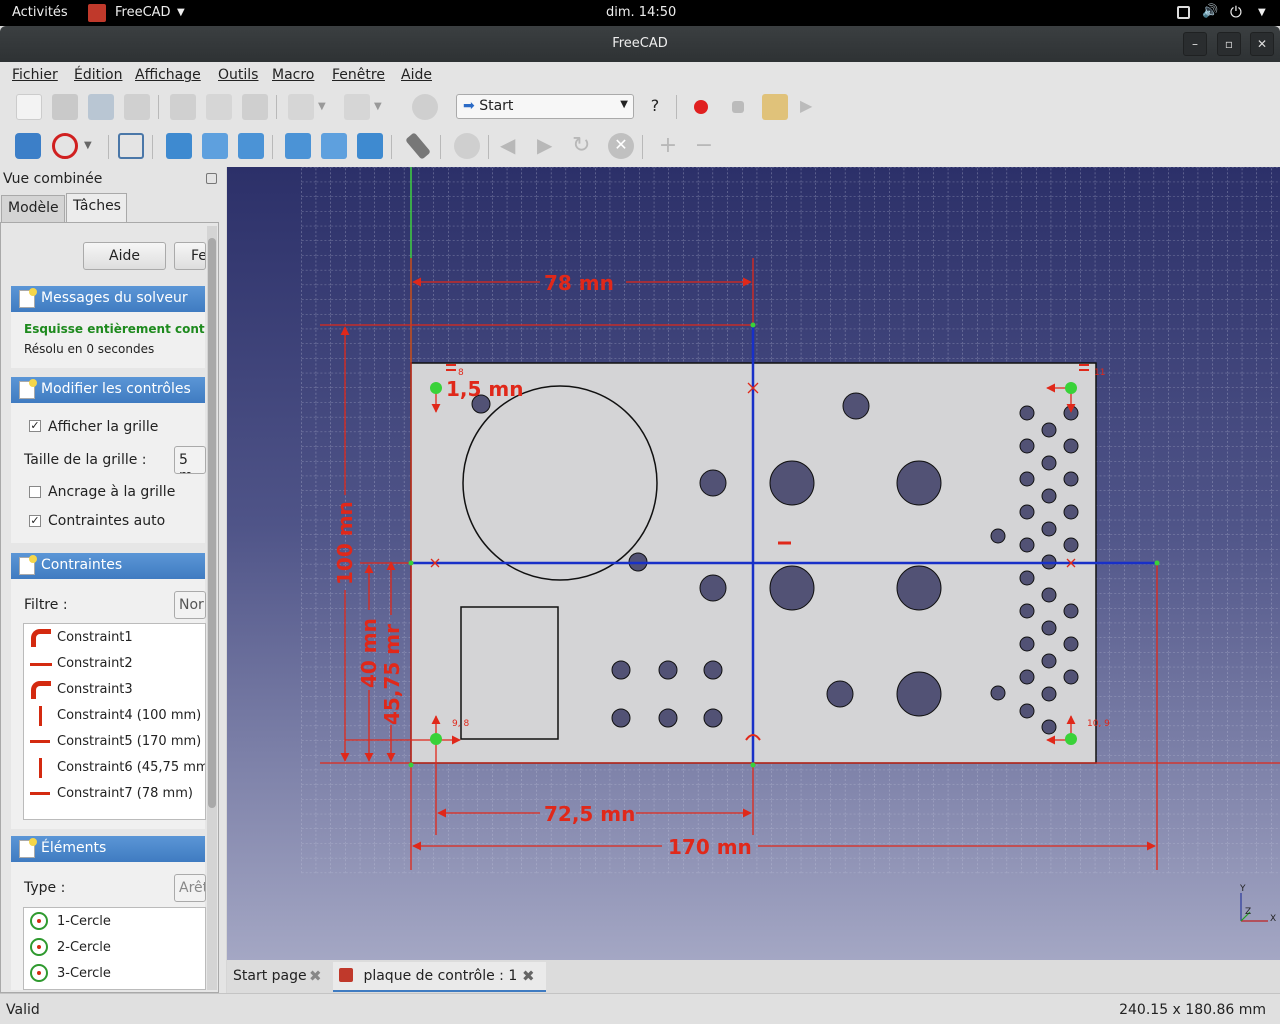  I want to click on window-icon, so click(1183, 12).